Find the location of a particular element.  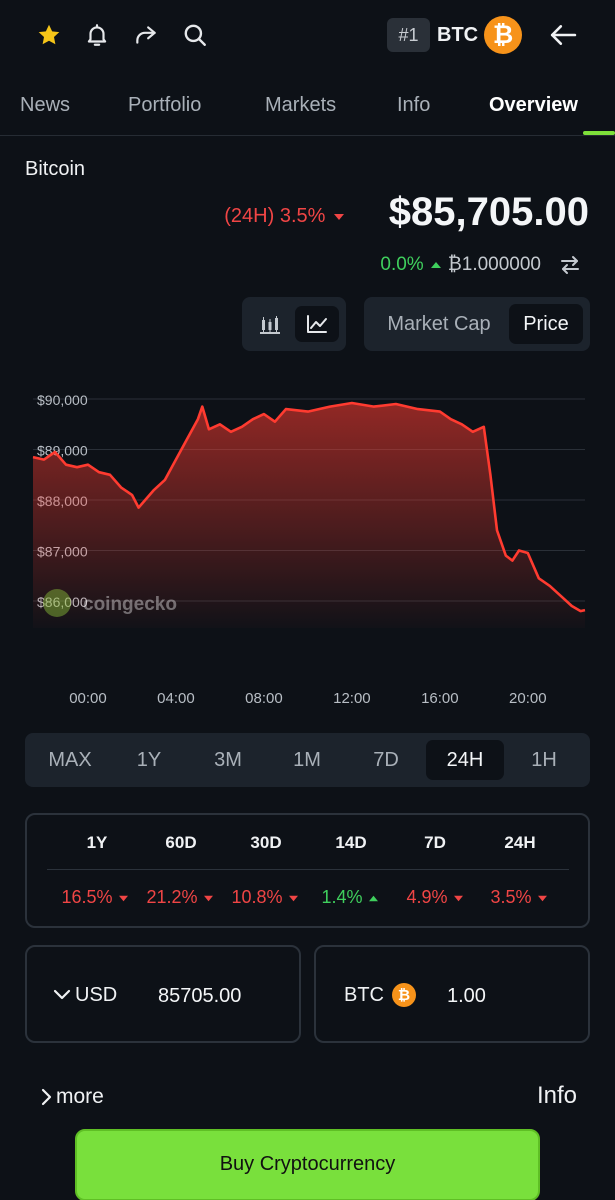

range-1h: 1H is located at coordinates (544, 760).